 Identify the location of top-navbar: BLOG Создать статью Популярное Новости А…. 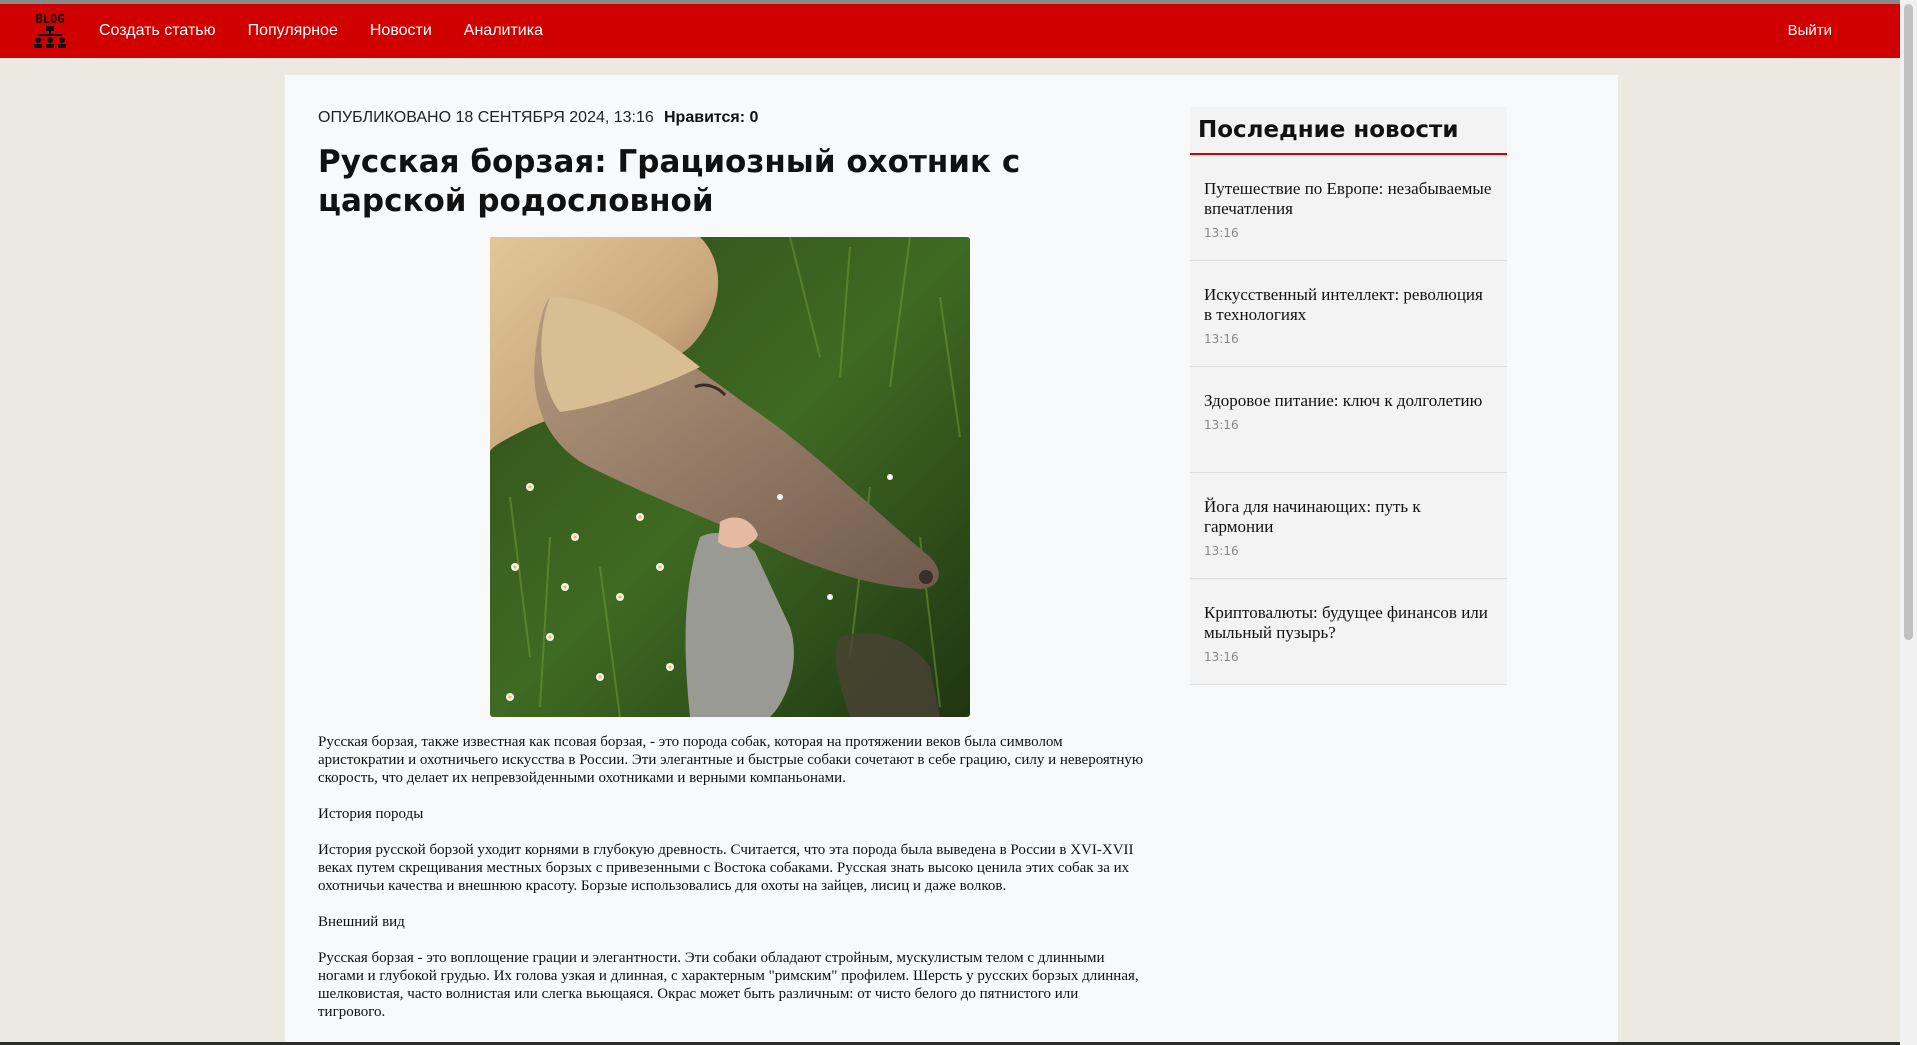
(950, 31).